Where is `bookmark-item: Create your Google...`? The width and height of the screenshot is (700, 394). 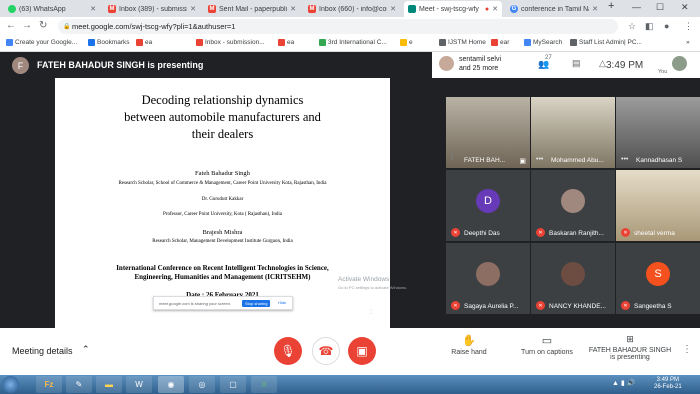
bookmark-item: Create your Google... is located at coordinates (41, 42).